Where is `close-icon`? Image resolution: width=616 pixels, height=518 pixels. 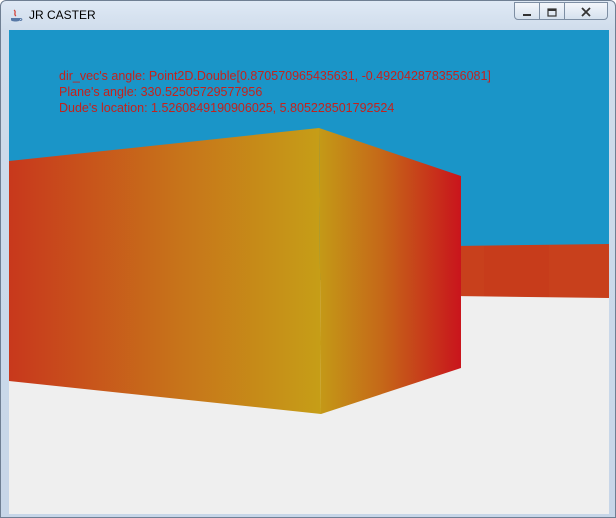
close-icon is located at coordinates (586, 11).